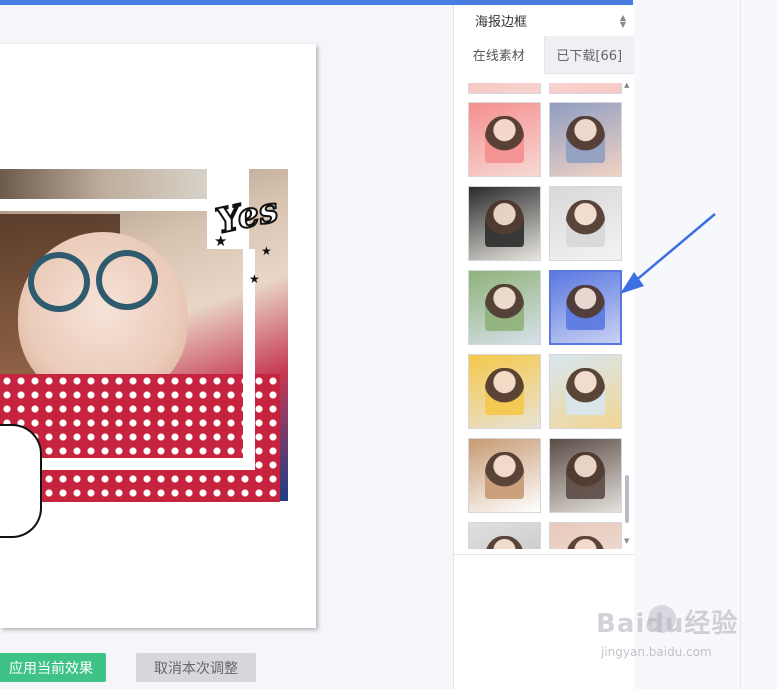  Describe the element at coordinates (59, 282) in the screenshot. I see `glasses-left-lens` at that location.